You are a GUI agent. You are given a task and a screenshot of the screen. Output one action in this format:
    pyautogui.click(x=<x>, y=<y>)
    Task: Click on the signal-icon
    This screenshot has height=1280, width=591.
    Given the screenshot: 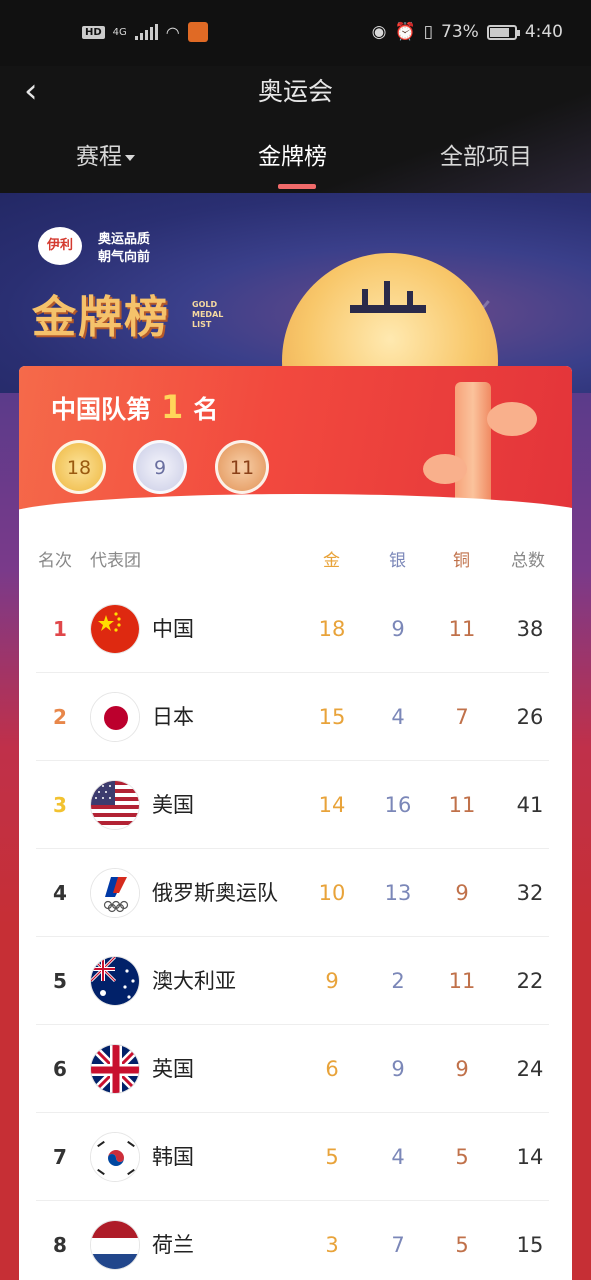 What is the action you would take?
    pyautogui.click(x=146, y=32)
    